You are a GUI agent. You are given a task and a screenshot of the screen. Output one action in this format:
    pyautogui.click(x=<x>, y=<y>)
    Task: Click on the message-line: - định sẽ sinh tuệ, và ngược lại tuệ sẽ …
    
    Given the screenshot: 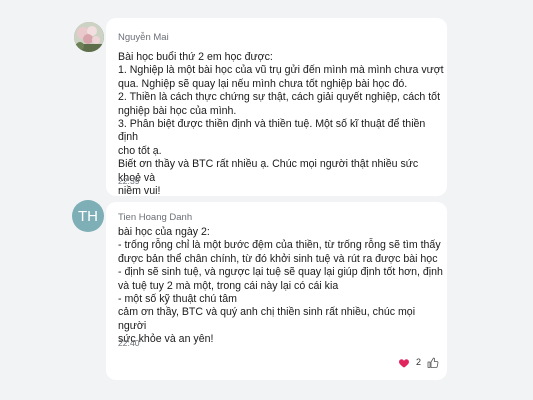 What is the action you would take?
    pyautogui.click(x=280, y=272)
    